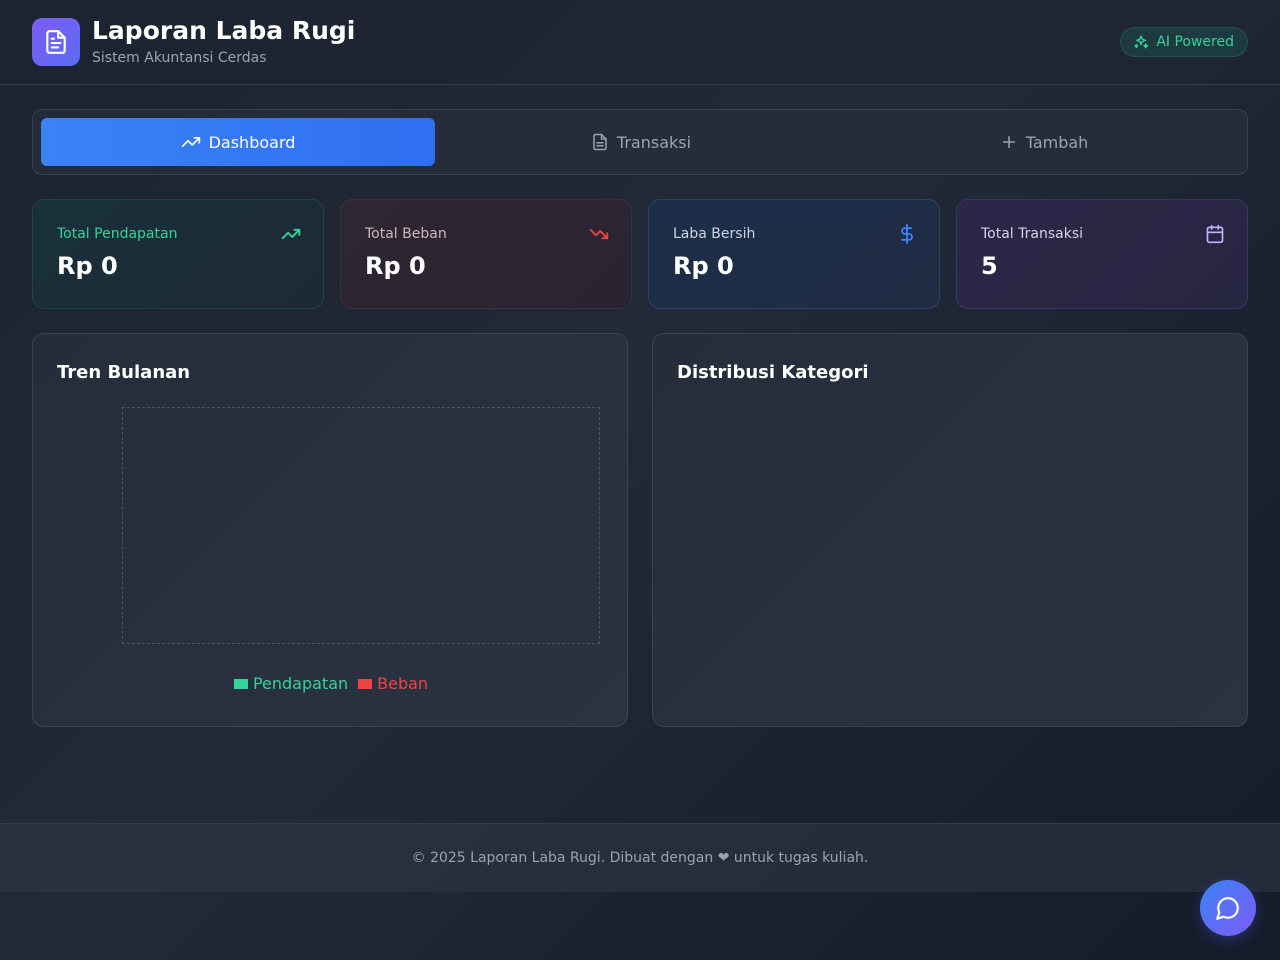  I want to click on legend-item-pendapatan: Pendapatan, so click(291, 683).